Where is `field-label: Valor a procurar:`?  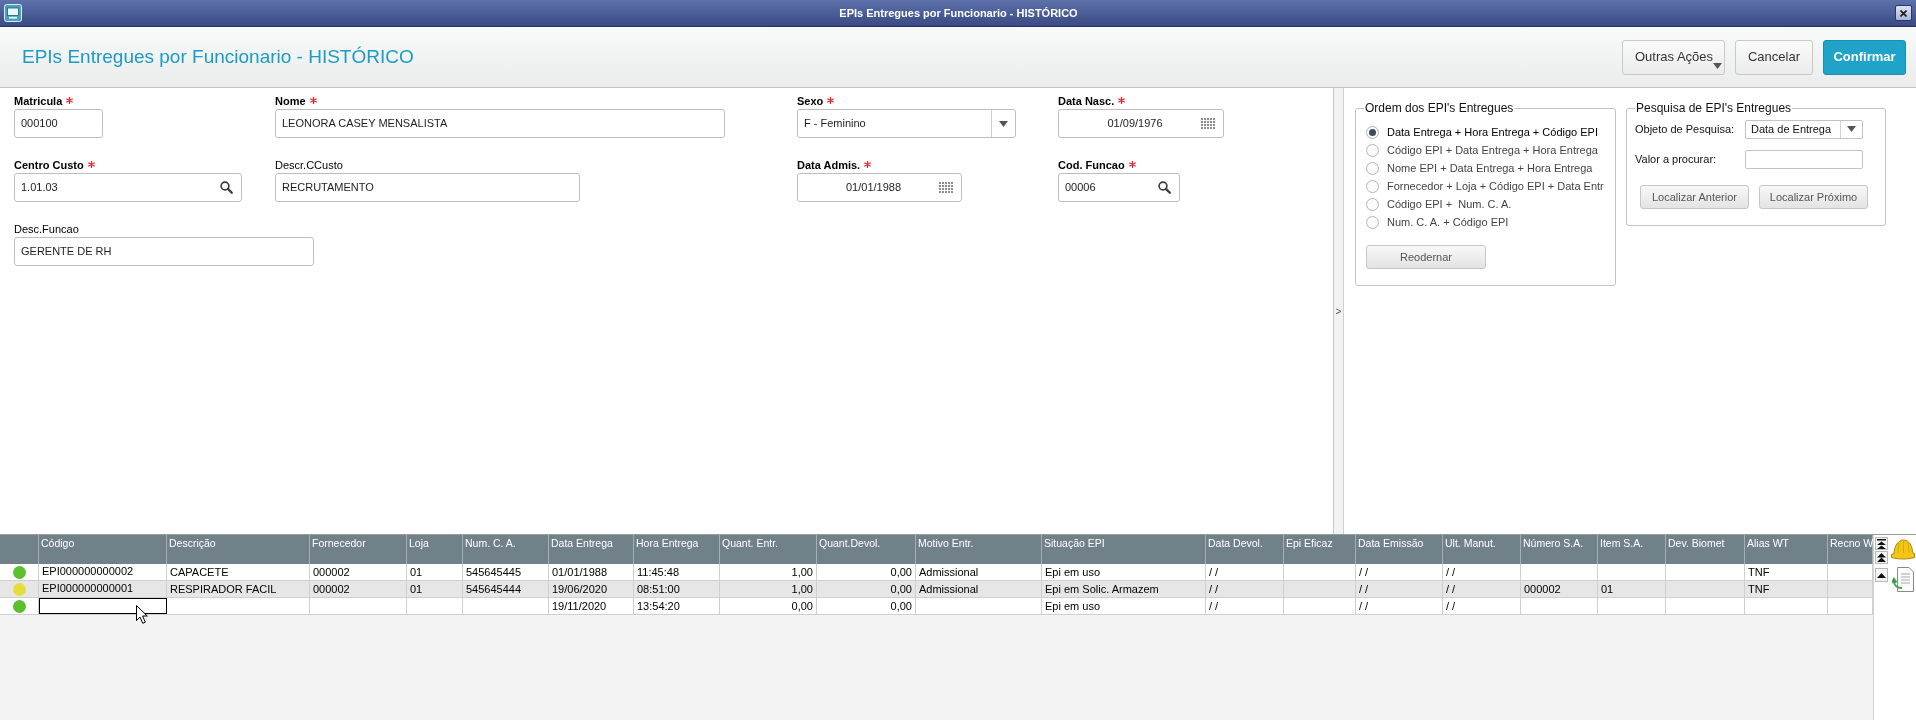
field-label: Valor a procurar: is located at coordinates (1676, 159).